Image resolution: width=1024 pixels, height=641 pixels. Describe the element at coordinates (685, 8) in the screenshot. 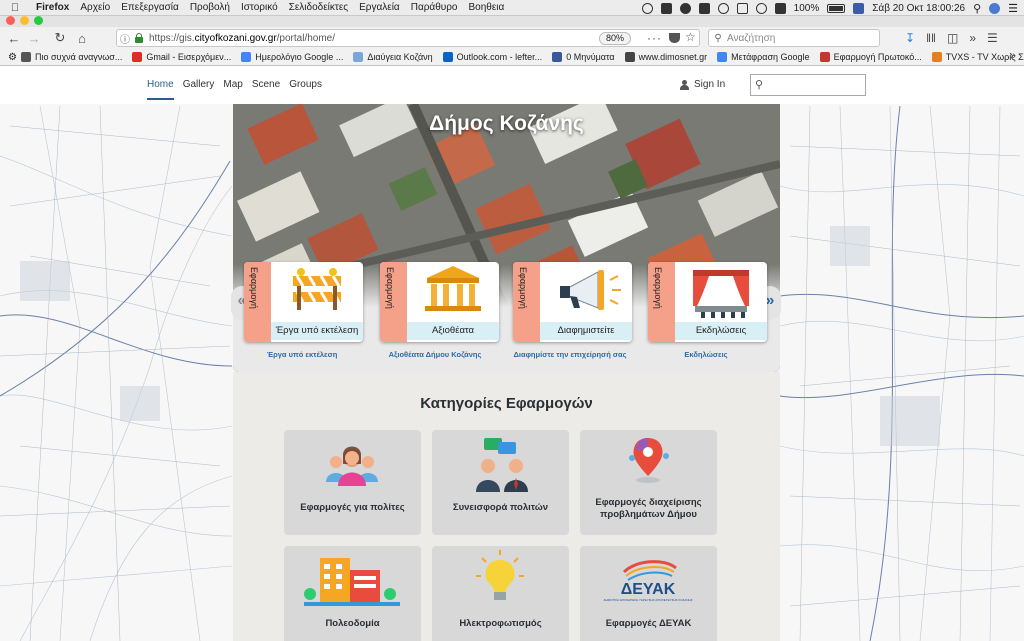

I see `skype-icon` at that location.